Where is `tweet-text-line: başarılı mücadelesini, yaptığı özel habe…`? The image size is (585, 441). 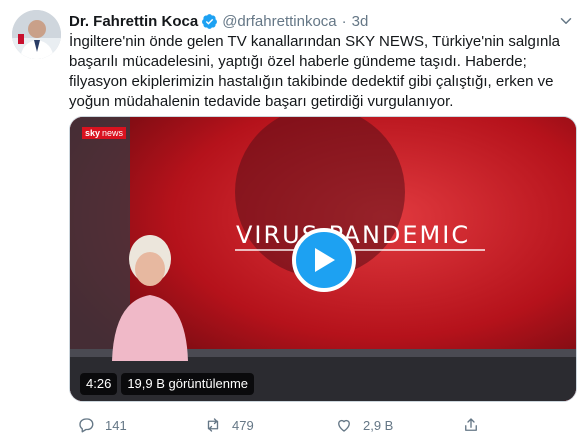
tweet-text-line: başarılı mücadelesini, yaptığı özel habe… is located at coordinates (298, 61).